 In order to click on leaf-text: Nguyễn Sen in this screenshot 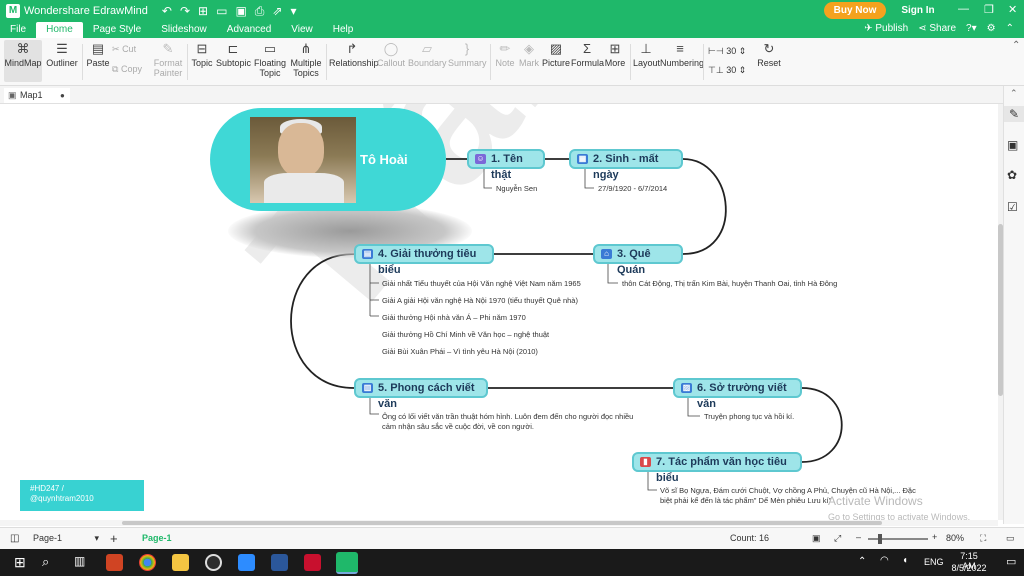, I will do `click(516, 189)`.